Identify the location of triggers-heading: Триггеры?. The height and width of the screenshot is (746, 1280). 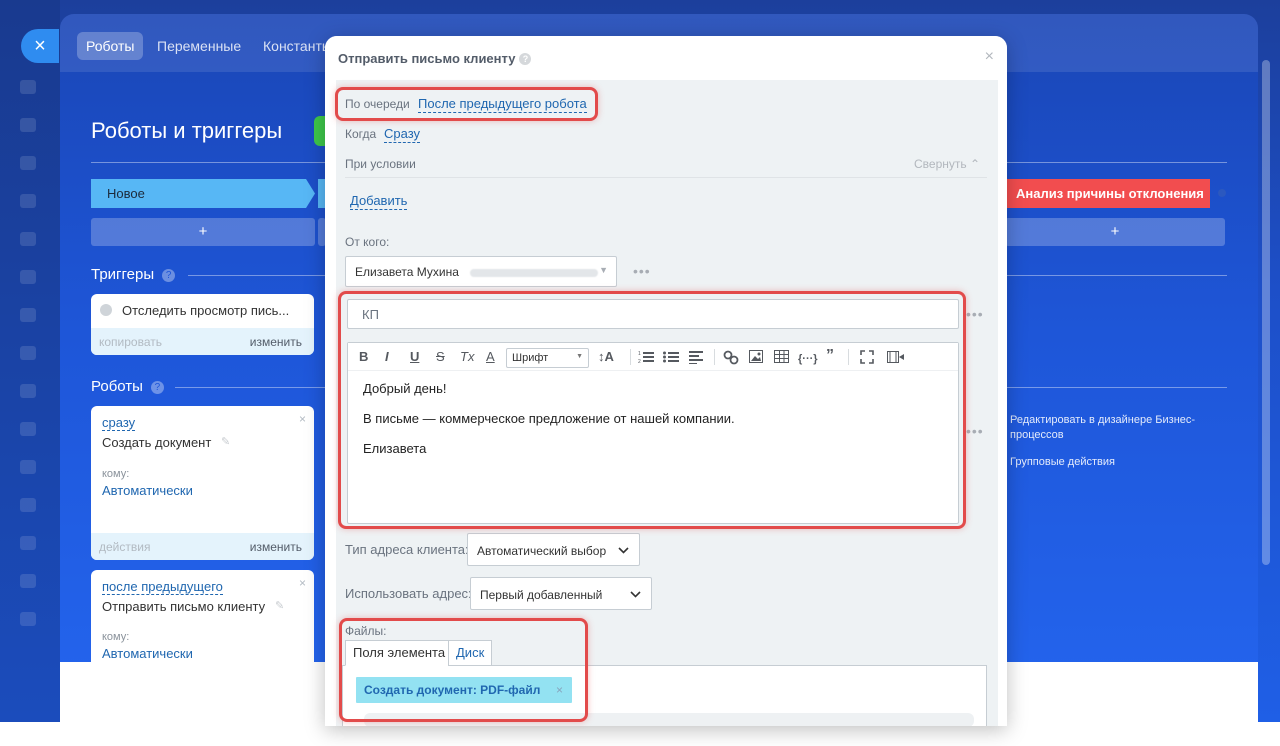
(133, 274).